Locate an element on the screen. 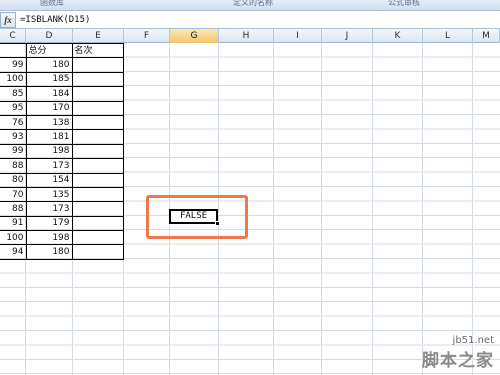 The image size is (500, 375). table-header-row: 总分 名次 is located at coordinates (62, 50).